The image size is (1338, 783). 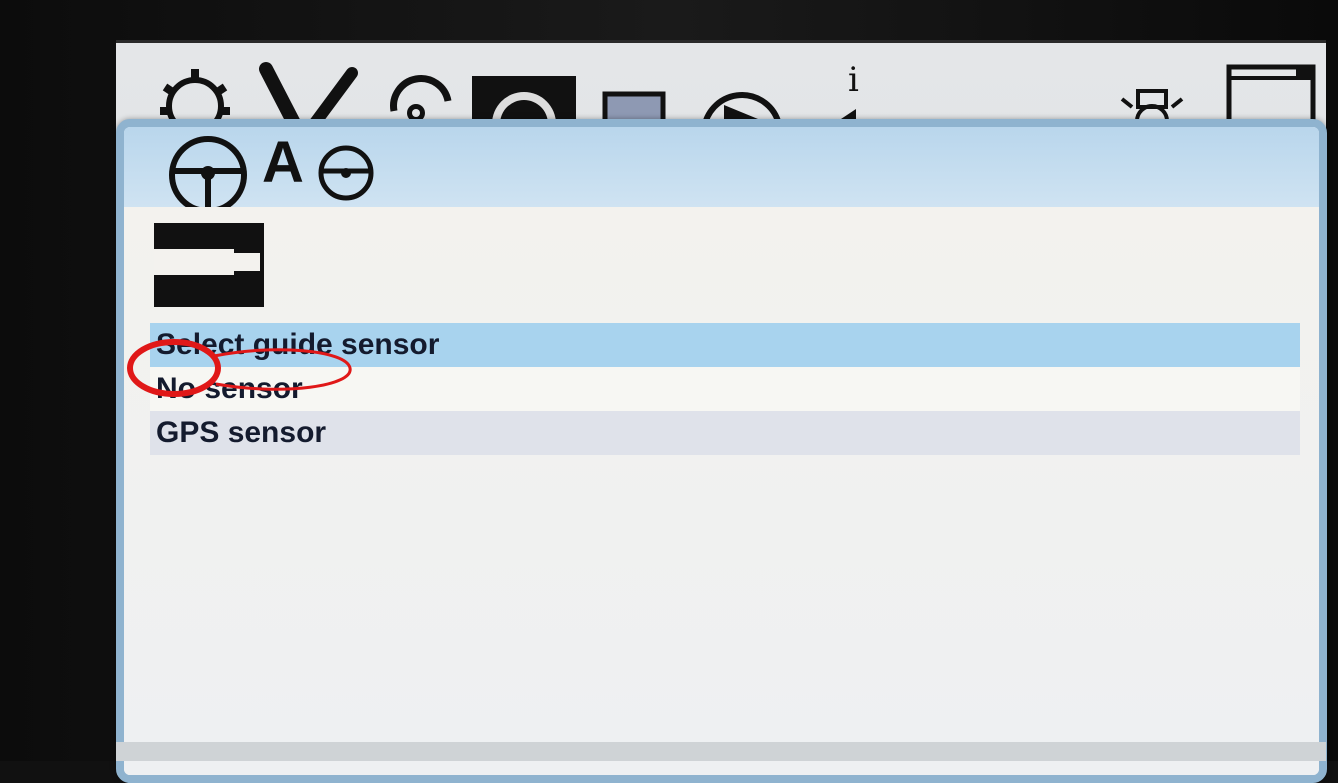 I want to click on steering-wheel-icon, so click(x=208, y=175).